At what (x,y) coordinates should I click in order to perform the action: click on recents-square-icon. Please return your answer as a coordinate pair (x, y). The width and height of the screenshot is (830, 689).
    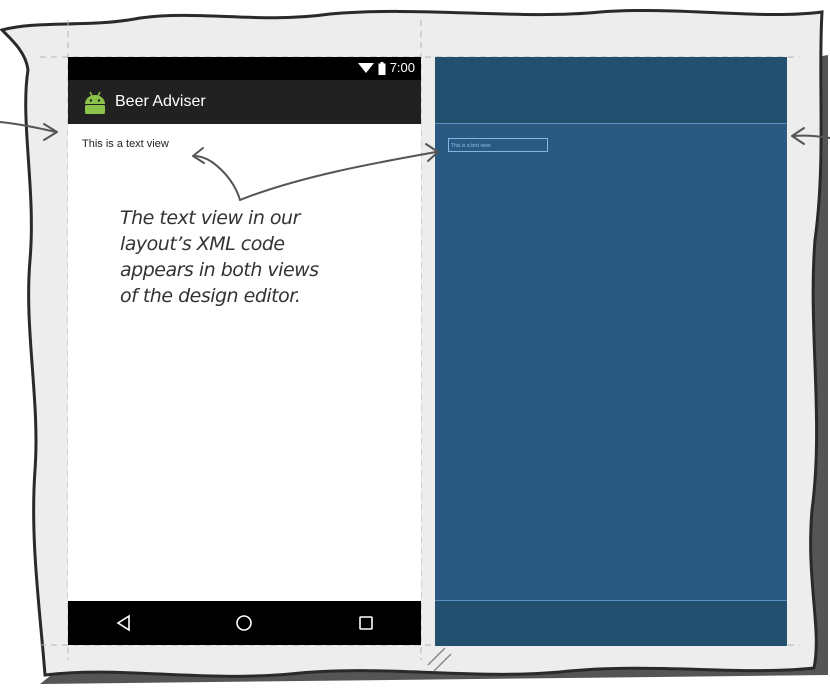
    Looking at the image, I should click on (366, 623).